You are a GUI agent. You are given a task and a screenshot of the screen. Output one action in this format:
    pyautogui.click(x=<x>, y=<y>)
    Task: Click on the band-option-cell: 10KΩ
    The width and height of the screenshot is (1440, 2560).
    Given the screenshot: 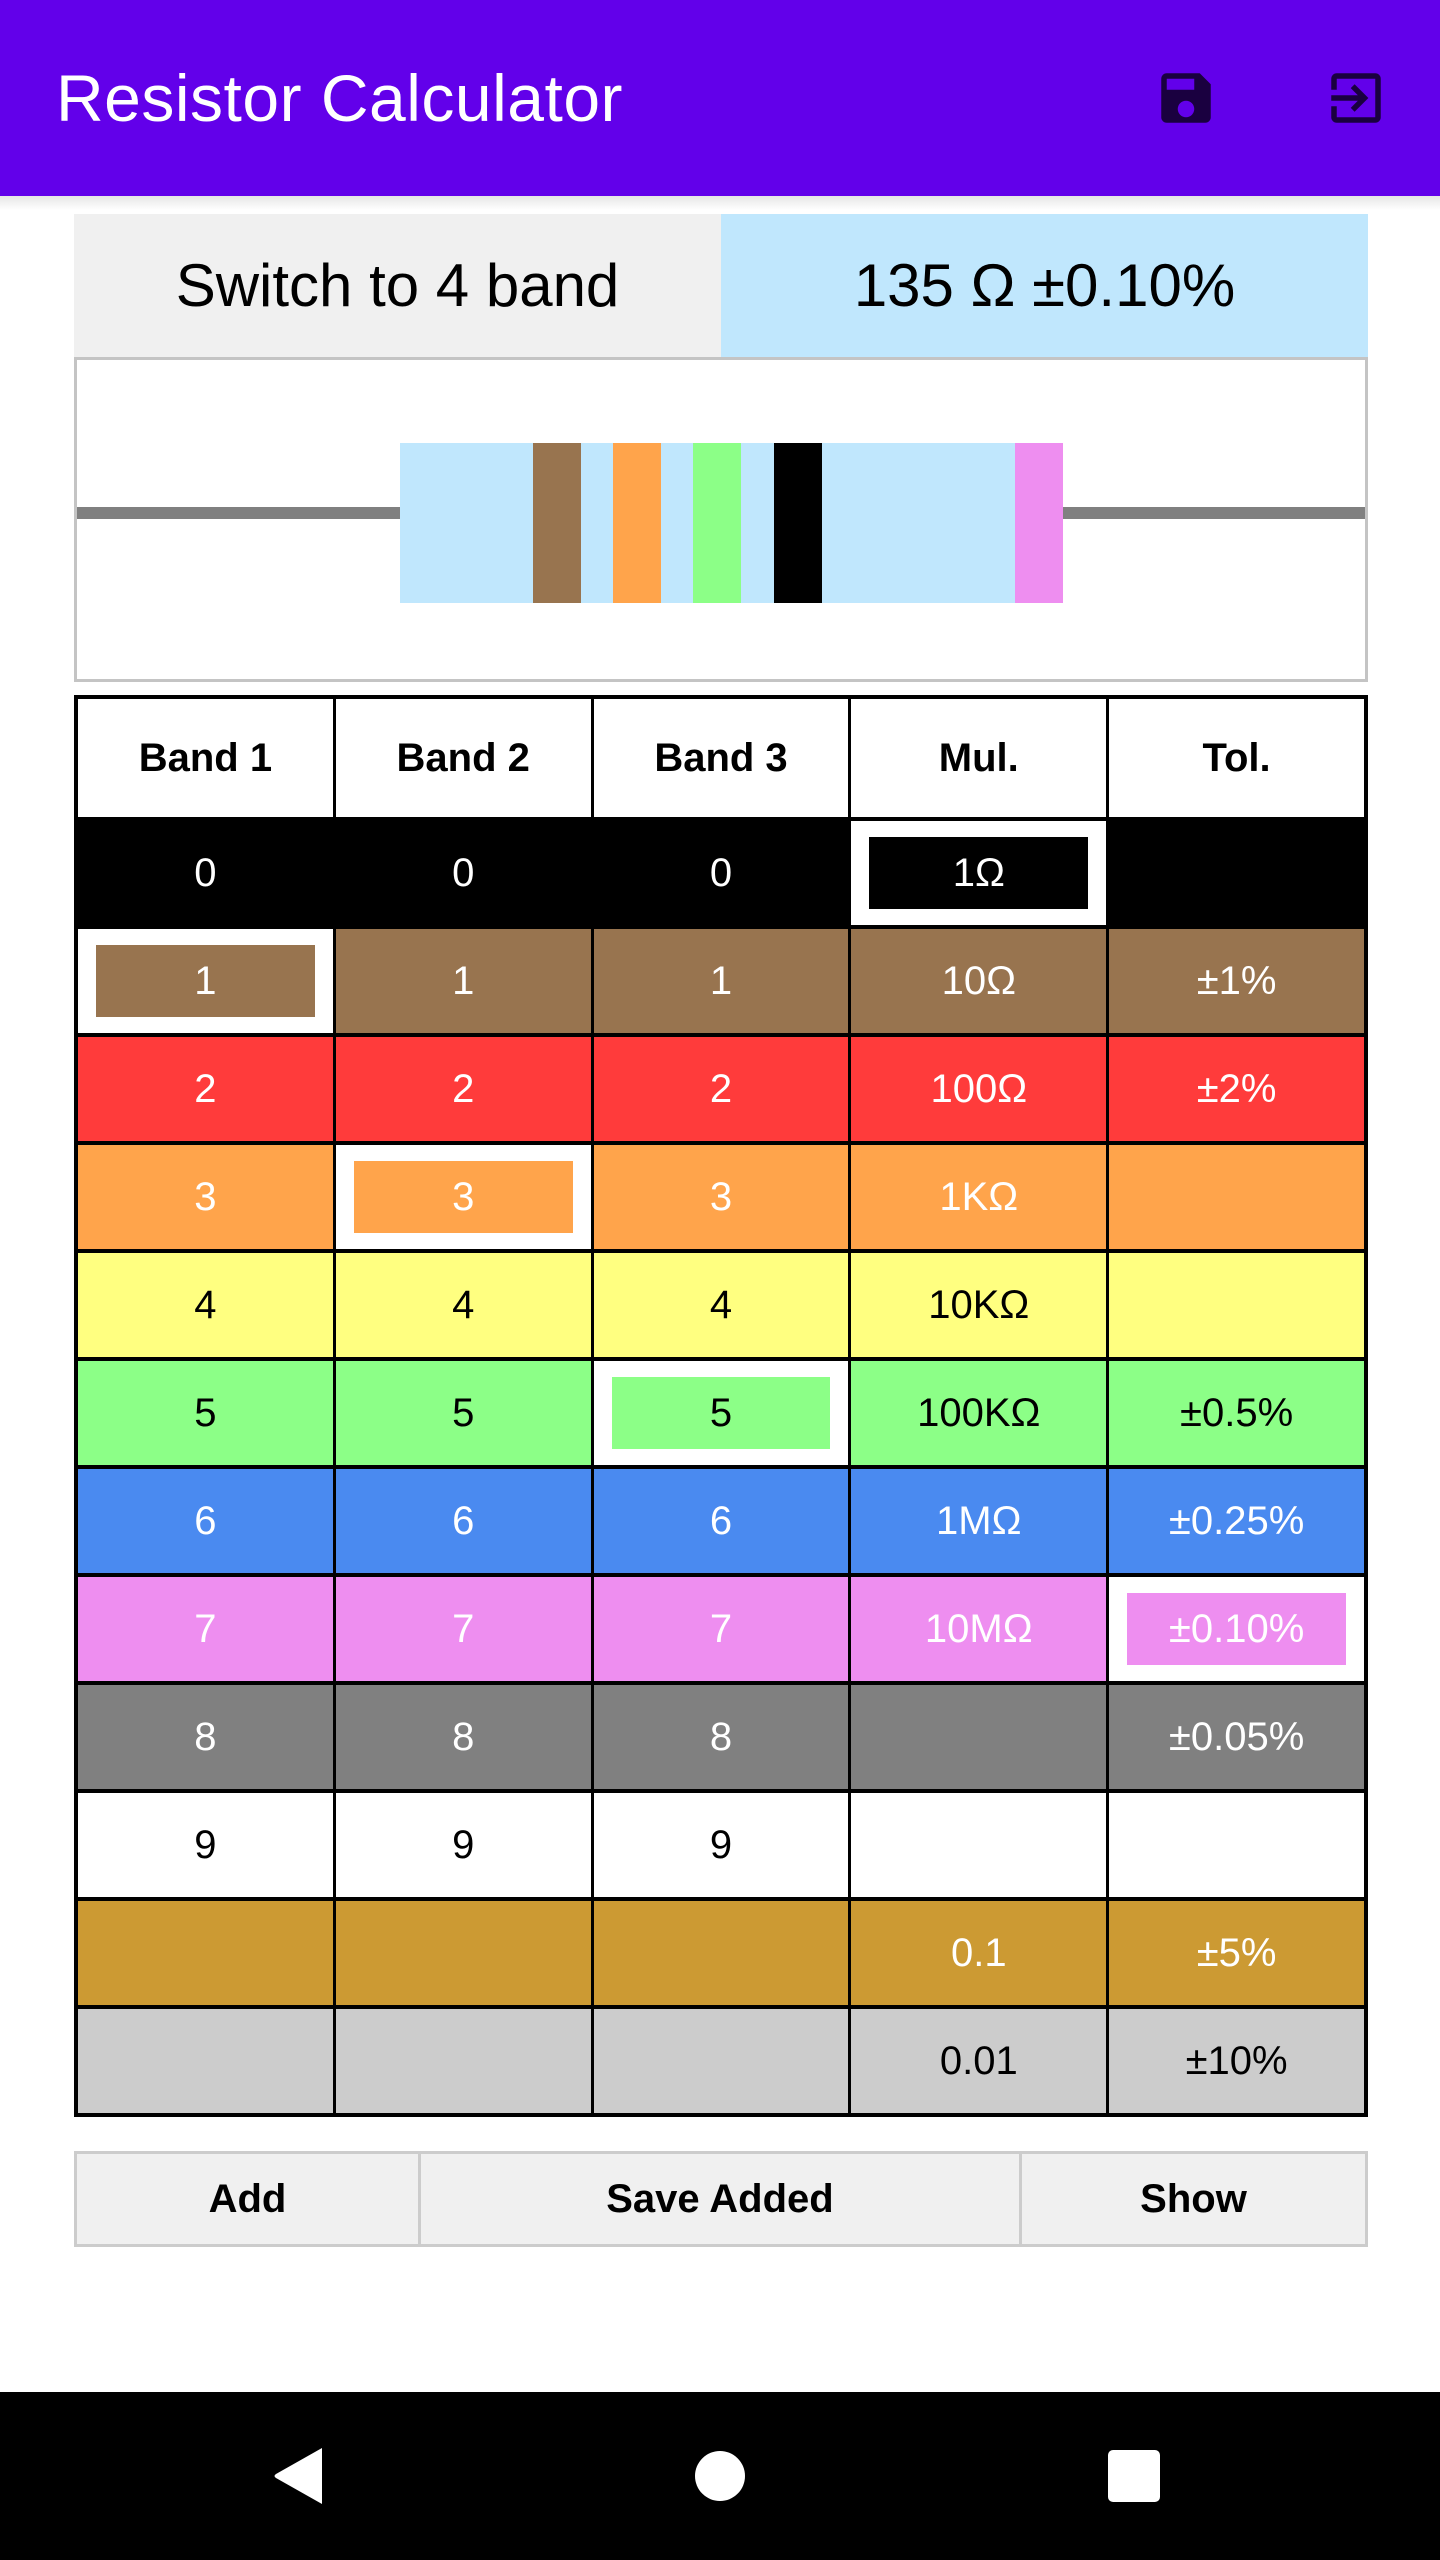 What is the action you would take?
    pyautogui.click(x=980, y=1305)
    